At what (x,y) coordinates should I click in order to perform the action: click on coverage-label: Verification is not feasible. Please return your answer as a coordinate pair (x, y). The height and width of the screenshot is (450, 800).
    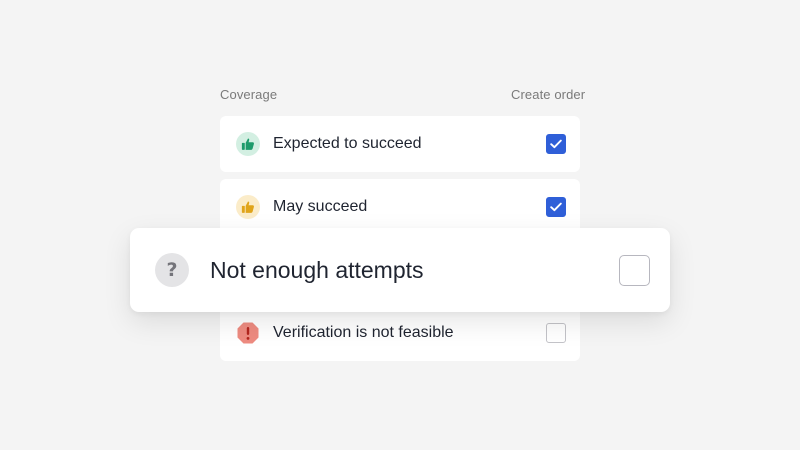
    Looking at the image, I should click on (363, 332).